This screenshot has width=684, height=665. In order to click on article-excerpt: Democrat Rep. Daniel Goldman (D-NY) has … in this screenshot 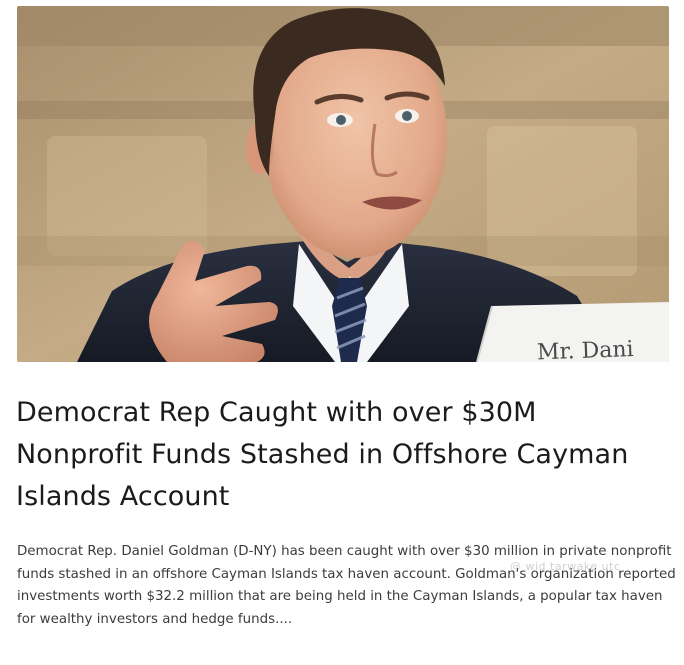, I will do `click(346, 585)`.